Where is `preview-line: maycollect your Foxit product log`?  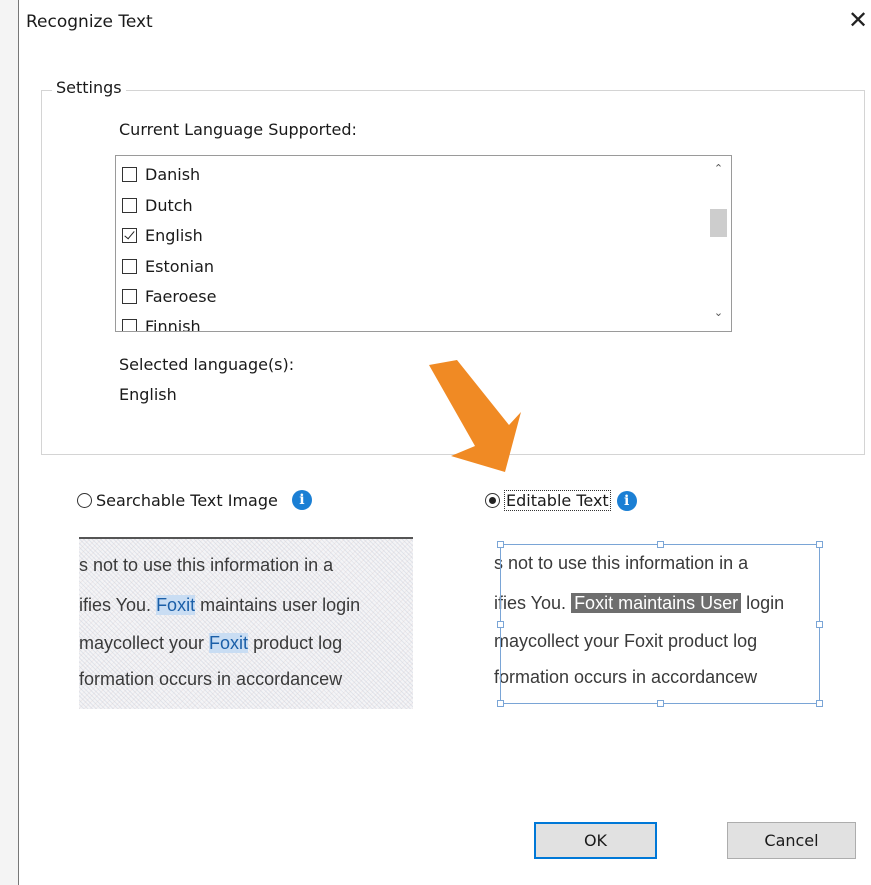
preview-line: maycollect your Foxit product log is located at coordinates (210, 643).